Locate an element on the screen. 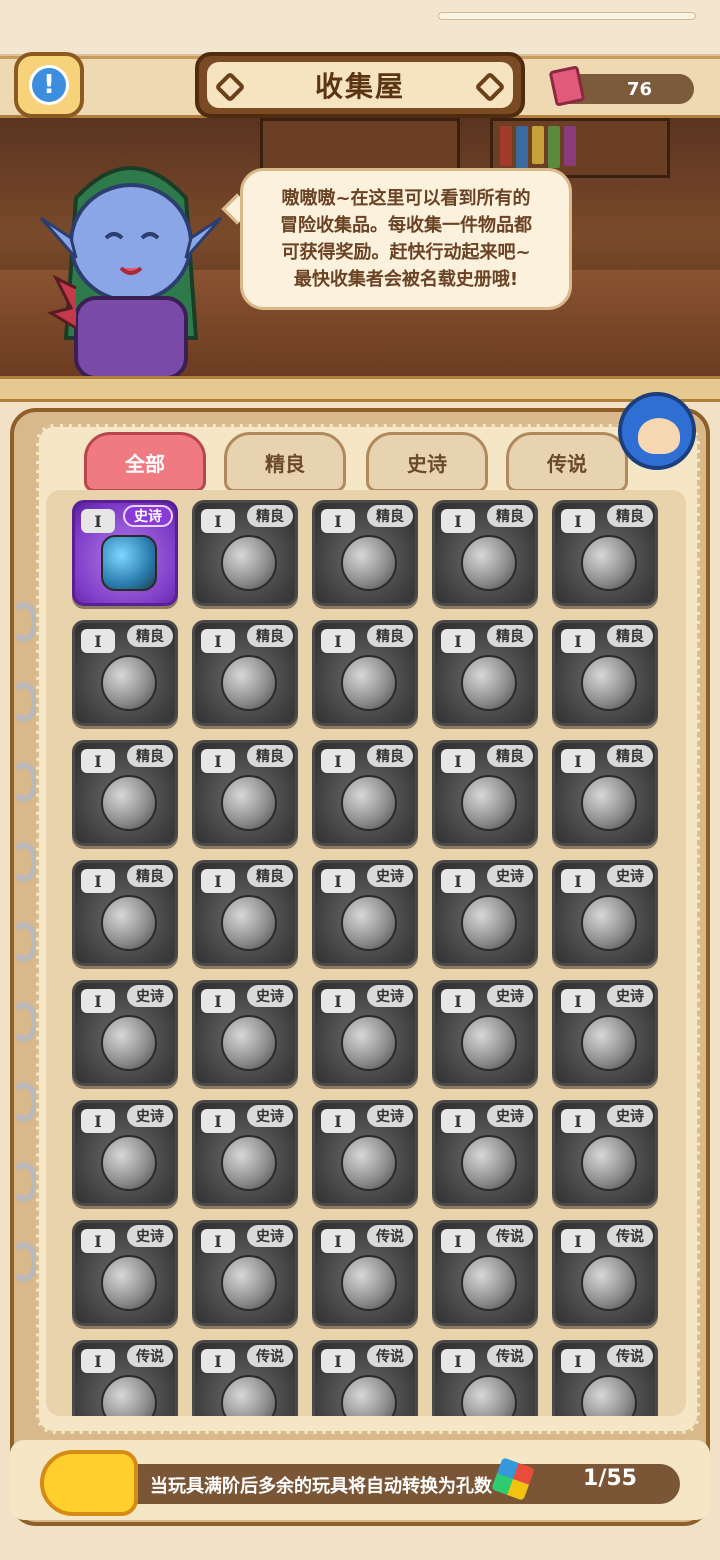 Image resolution: width=720 pixels, height=1560 pixels. tab-fine: 精良 is located at coordinates (285, 462).